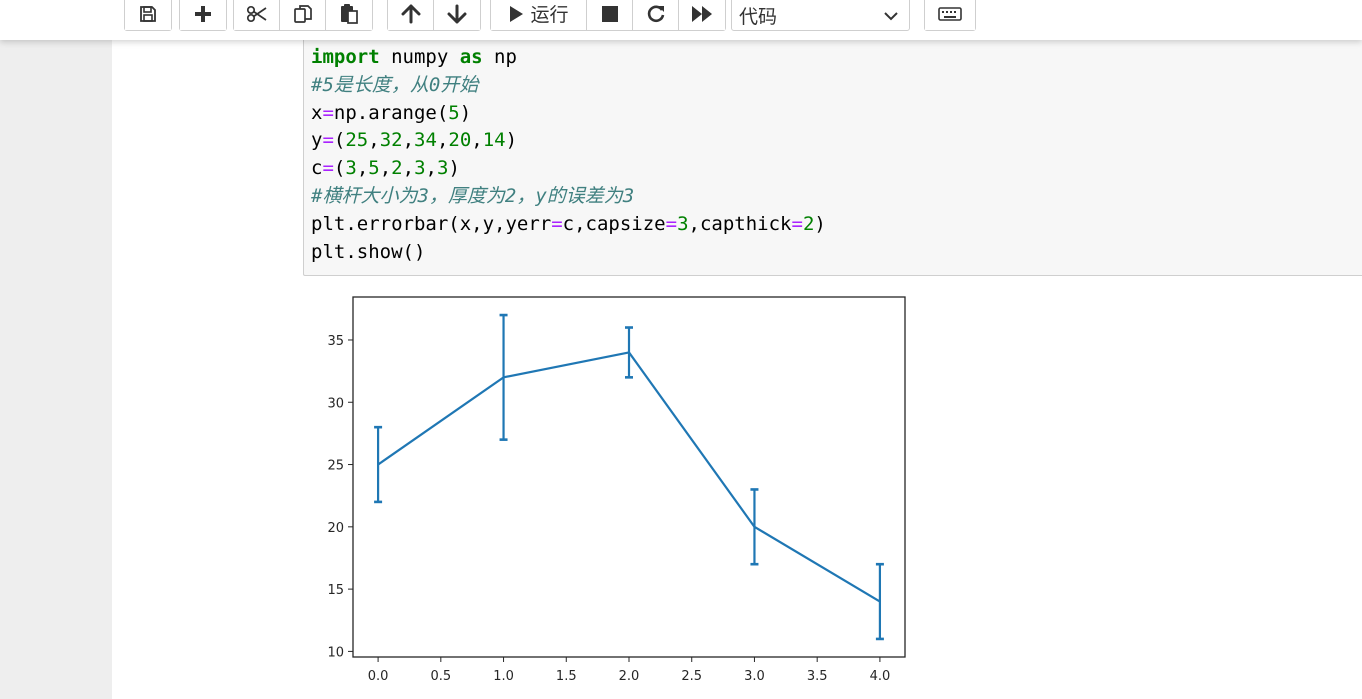  Describe the element at coordinates (891, 15) in the screenshot. I see `chevron-down-icon` at that location.